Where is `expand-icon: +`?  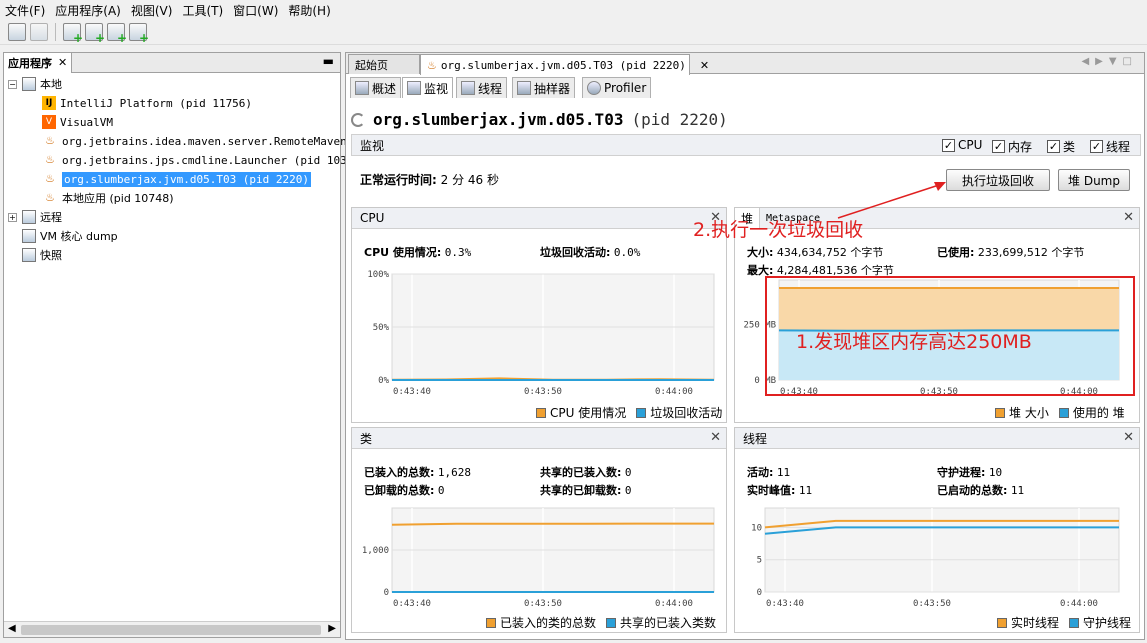 expand-icon: + is located at coordinates (12, 217).